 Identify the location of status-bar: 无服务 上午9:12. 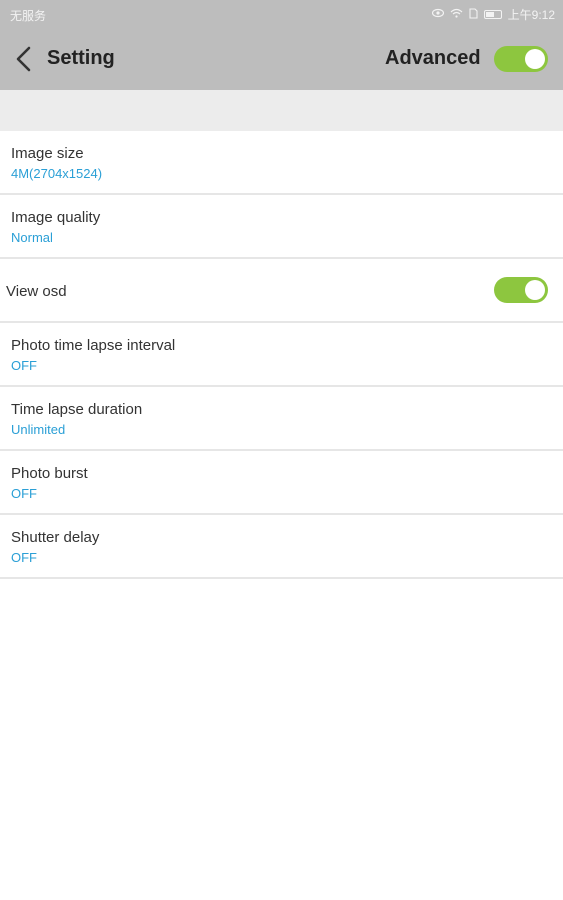
(281, 14).